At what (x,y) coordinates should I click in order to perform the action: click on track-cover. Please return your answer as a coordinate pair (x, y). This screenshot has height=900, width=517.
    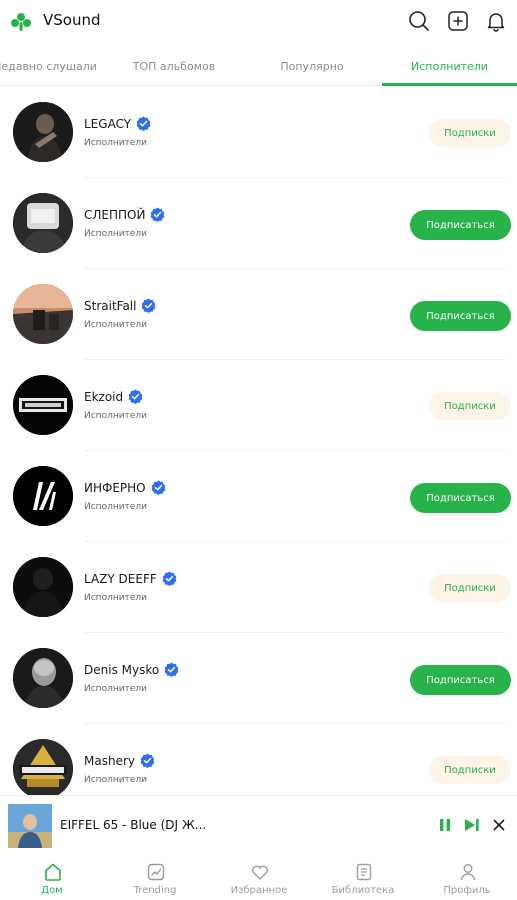
    Looking at the image, I should click on (30, 826).